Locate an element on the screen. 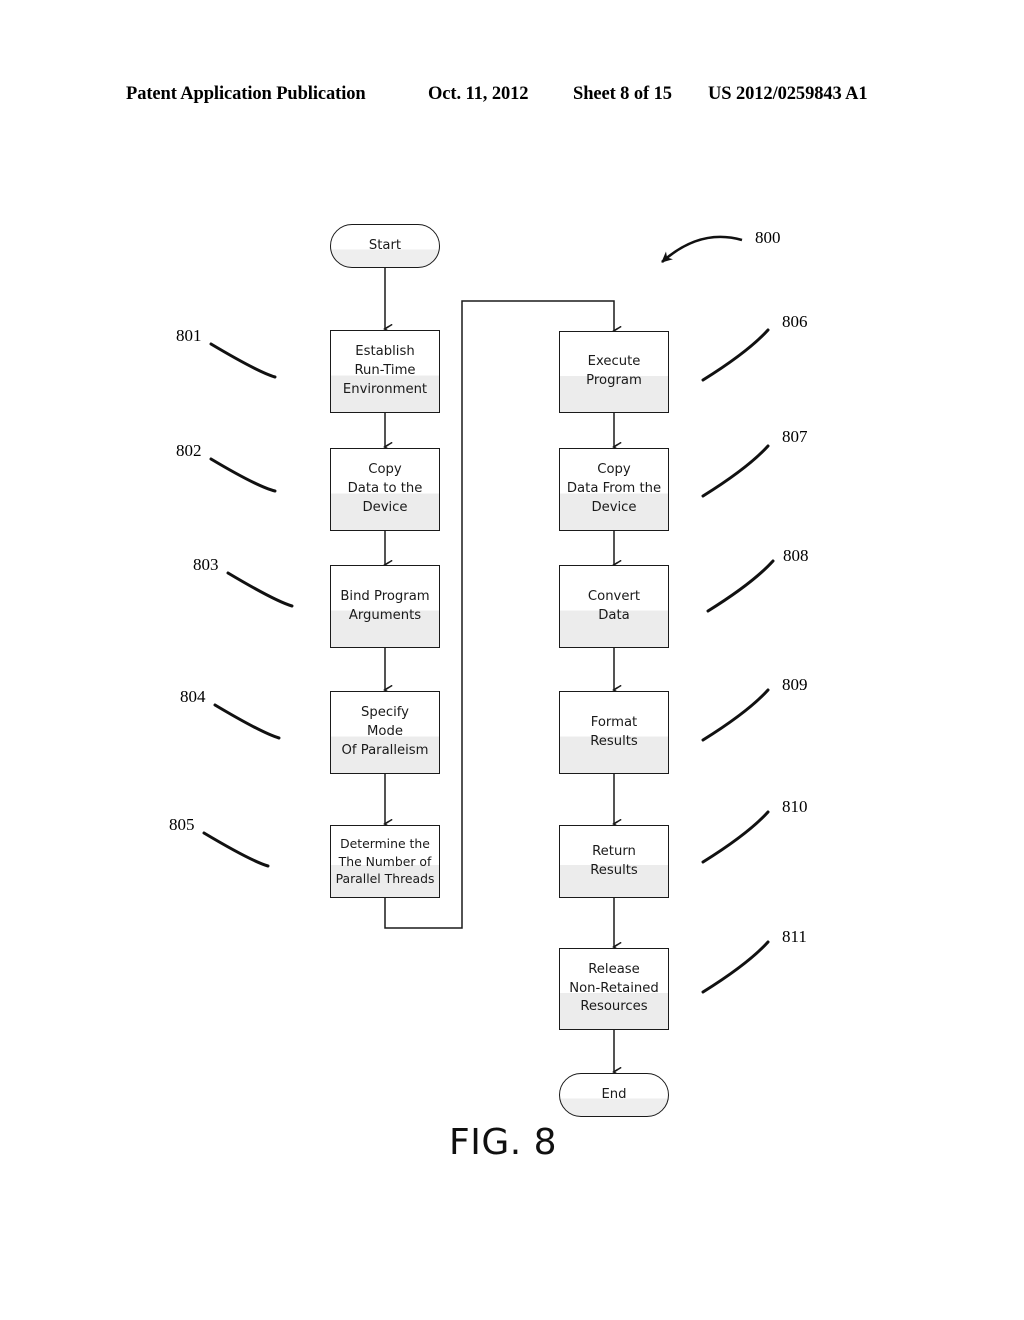  ref-811-text: 811 is located at coordinates (794, 936).